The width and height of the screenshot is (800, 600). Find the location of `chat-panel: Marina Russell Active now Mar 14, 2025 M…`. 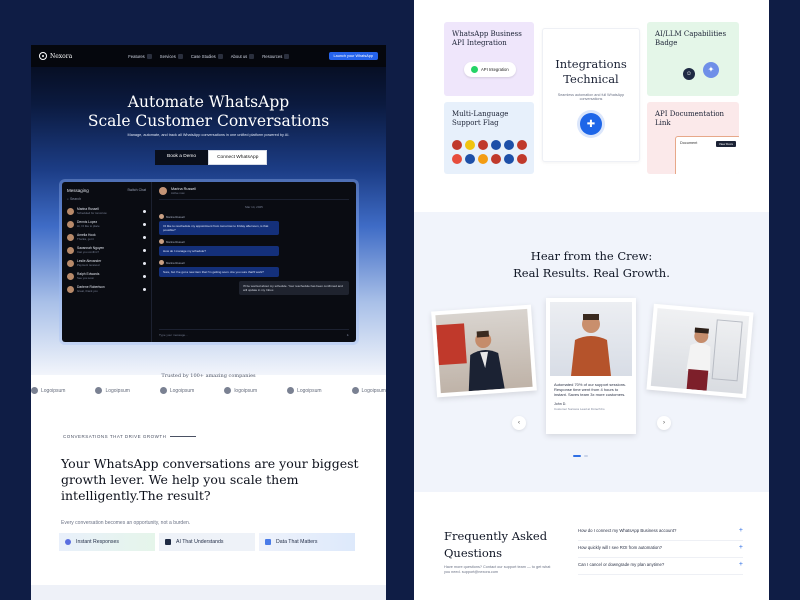

chat-panel: Marina Russell Active now Mar 14, 2025 M… is located at coordinates (254, 262).